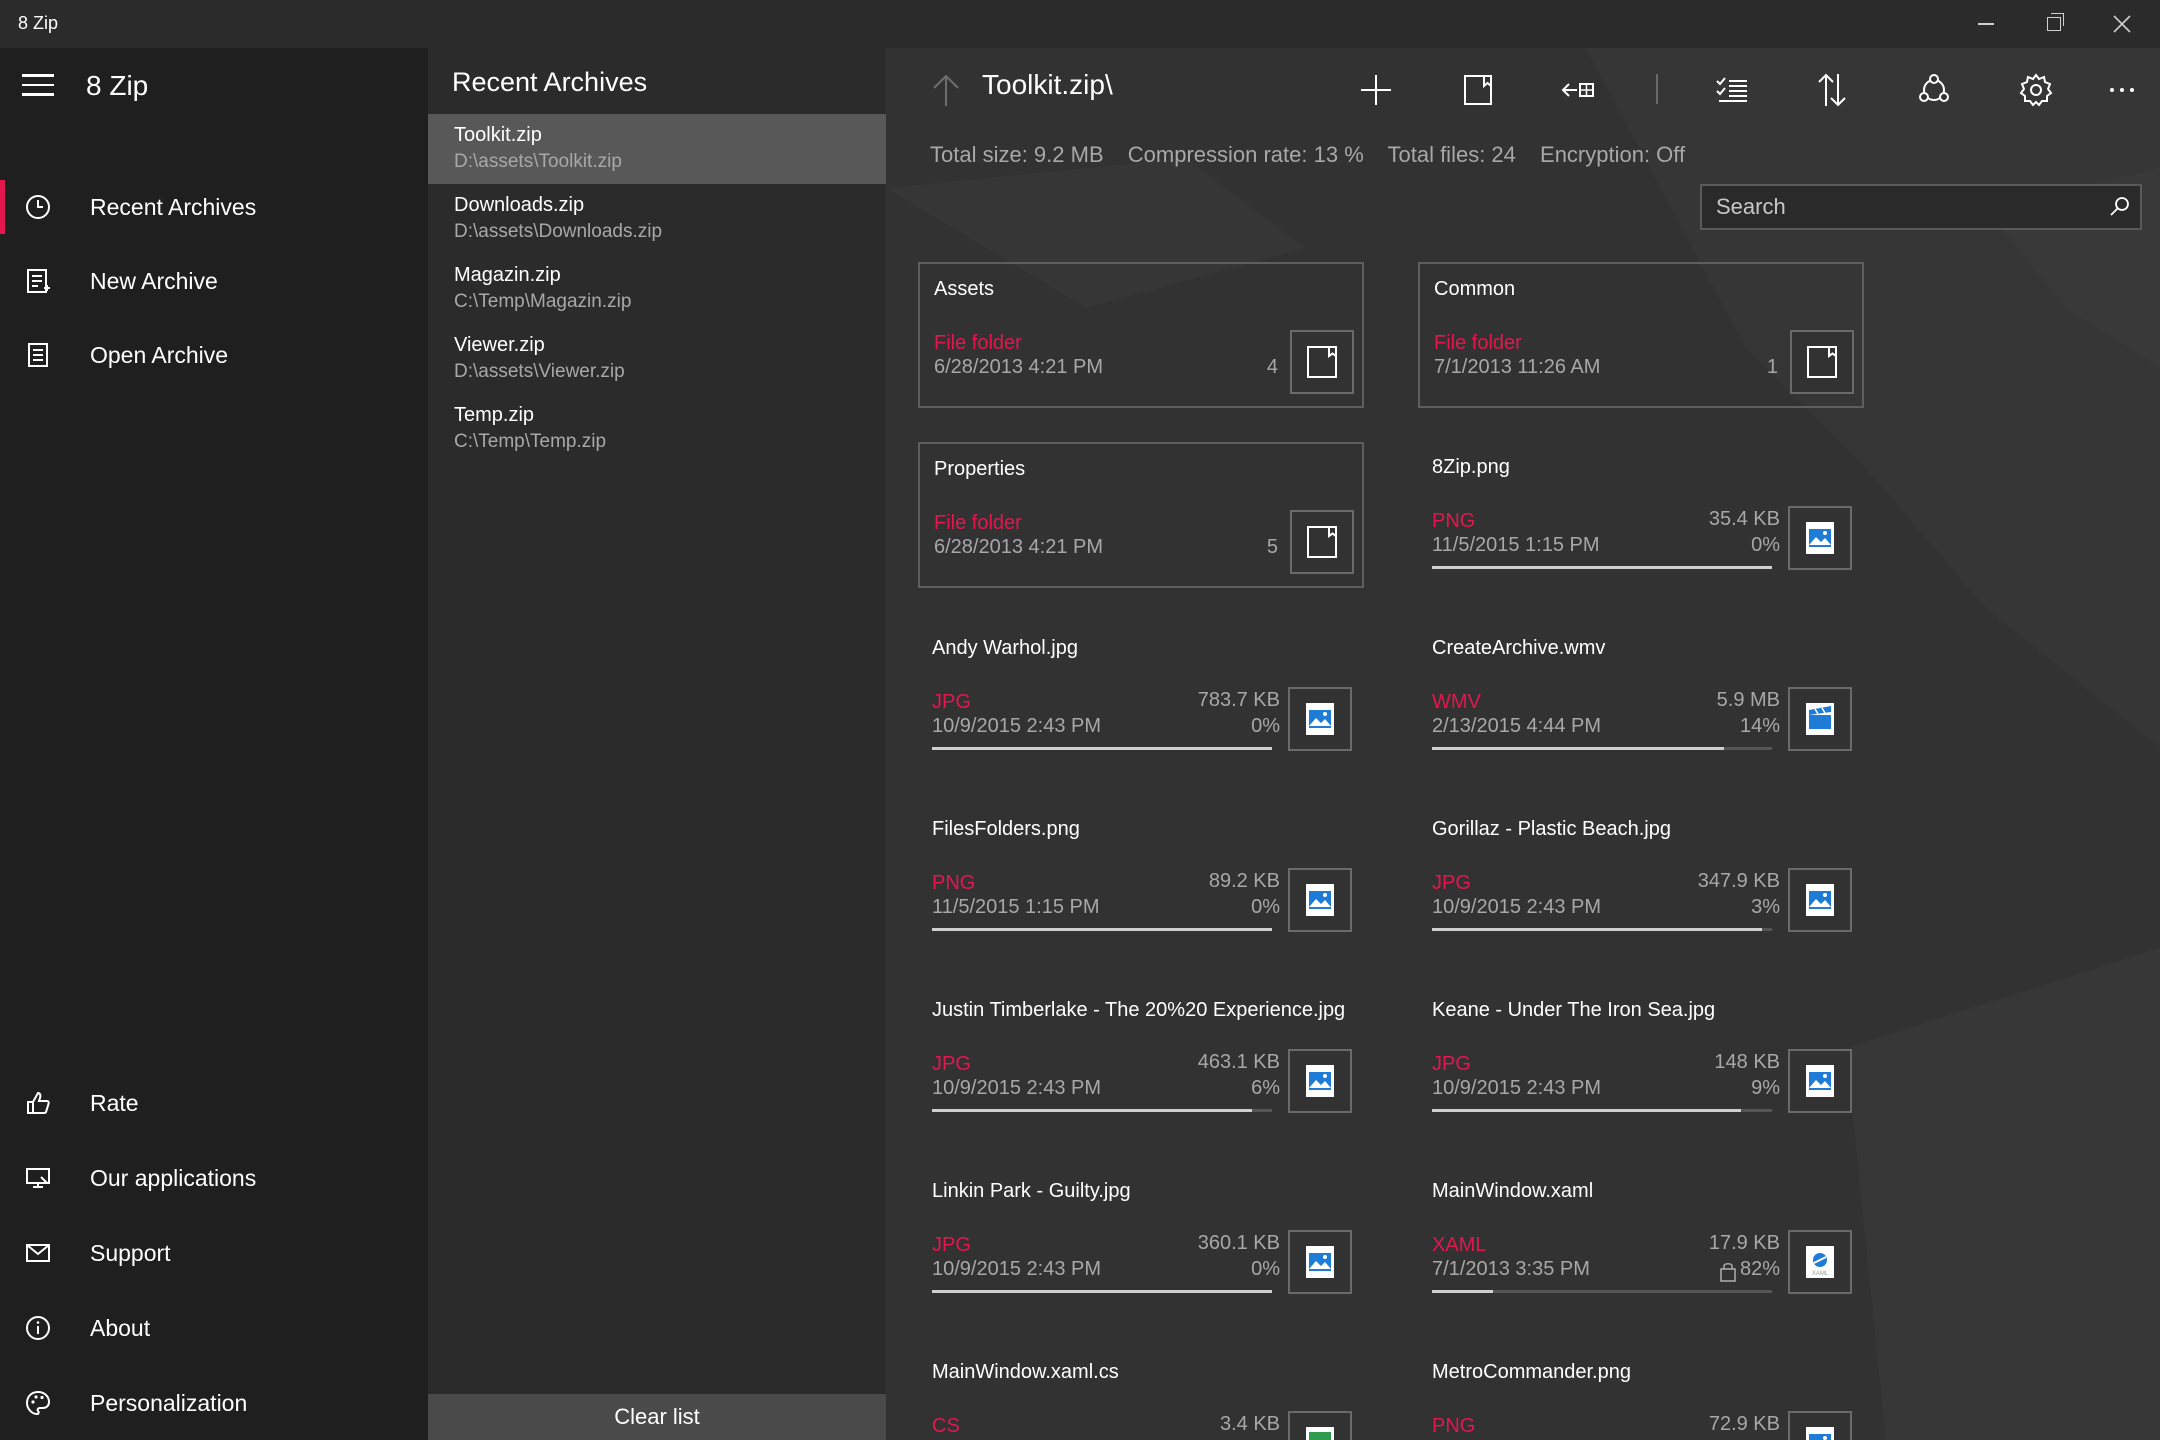 The height and width of the screenshot is (1440, 2160). What do you see at coordinates (1641, 1393) in the screenshot?
I see `file-tile: MetroCommander.png PNG 72.9 KB` at bounding box center [1641, 1393].